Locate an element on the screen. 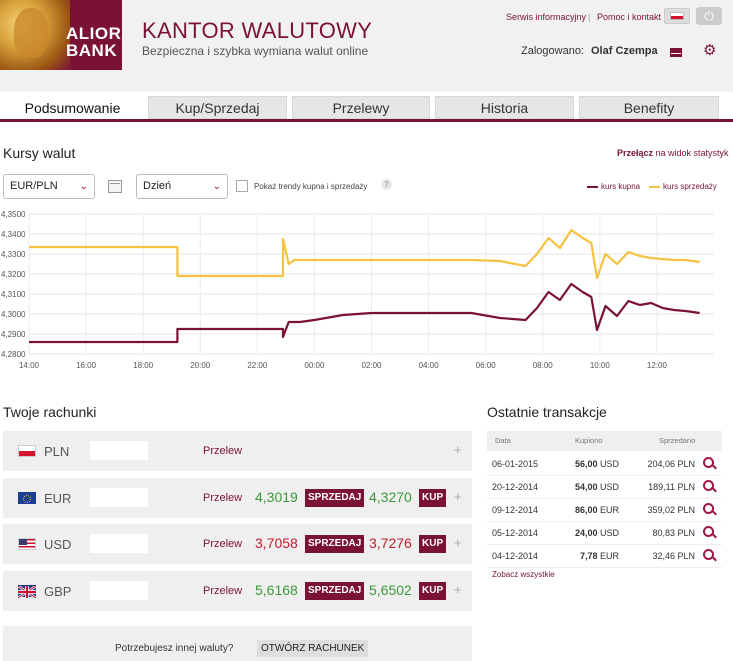  account-row-usd: USD Przelew 3,7058 SPRZEDAJ 3,7276 KUP + is located at coordinates (237, 544).